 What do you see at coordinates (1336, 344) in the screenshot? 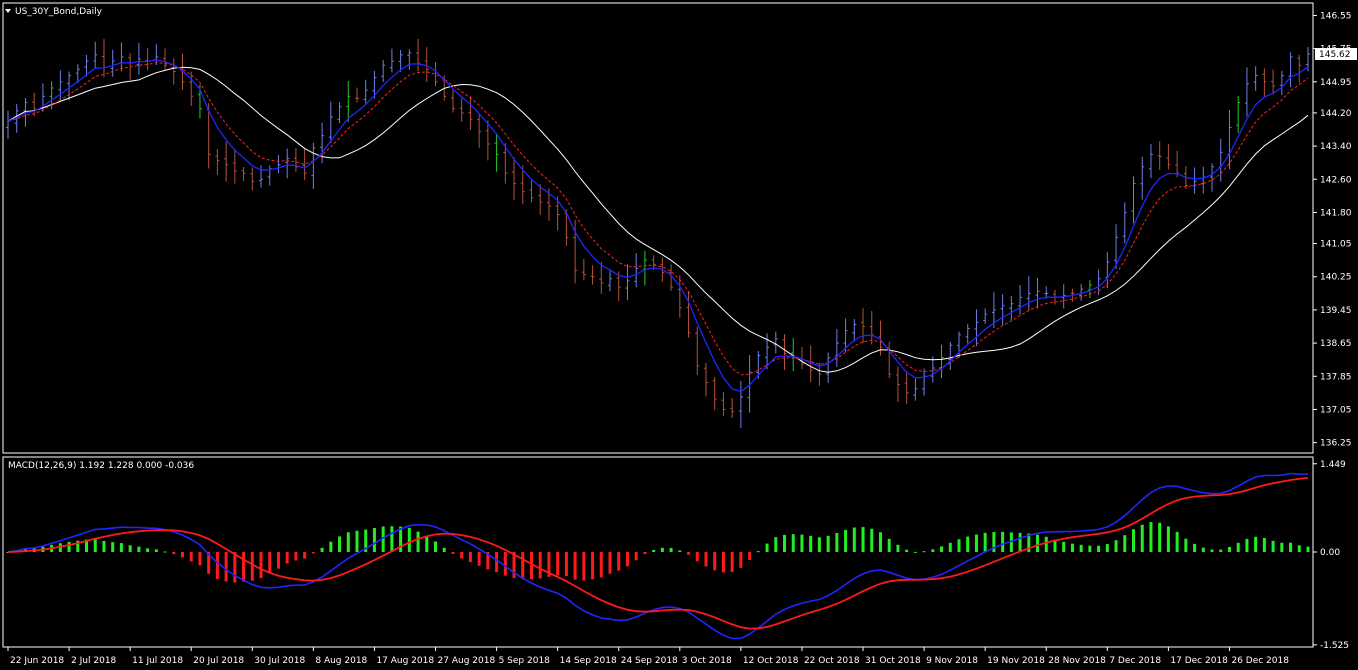
I see `price-axis-label: 138.65` at bounding box center [1336, 344].